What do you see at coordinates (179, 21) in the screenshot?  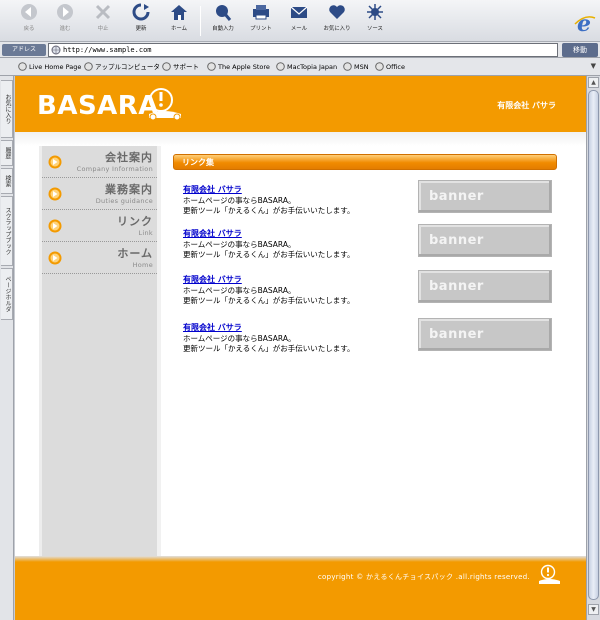 I see `home-button: ホーム` at bounding box center [179, 21].